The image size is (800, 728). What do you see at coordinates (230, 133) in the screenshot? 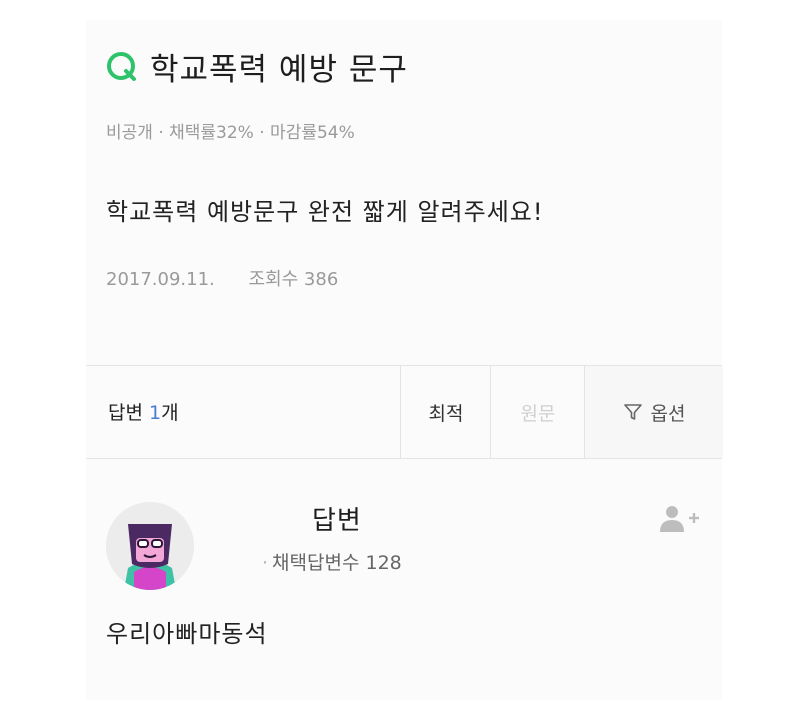
I see `question-meta: 비공개 · 채택률32% · 마감률54%` at bounding box center [230, 133].